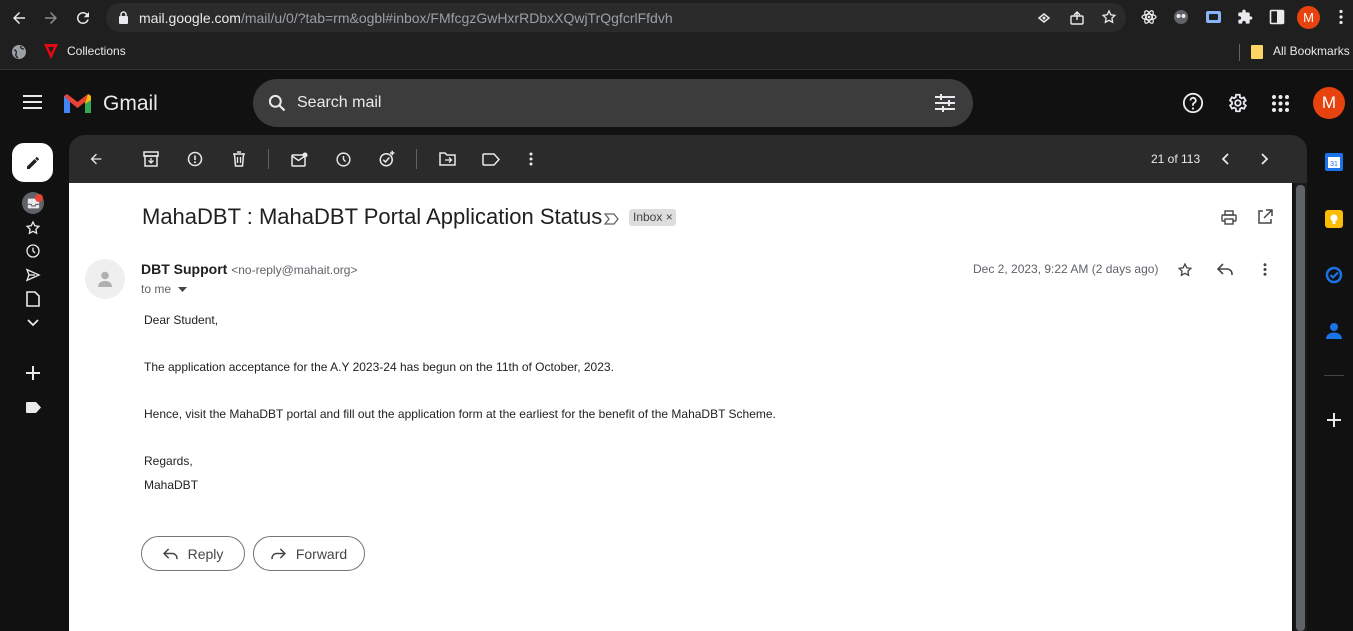 The width and height of the screenshot is (1353, 631). Describe the element at coordinates (168, 461) in the screenshot. I see `email-closing: Regards,` at that location.